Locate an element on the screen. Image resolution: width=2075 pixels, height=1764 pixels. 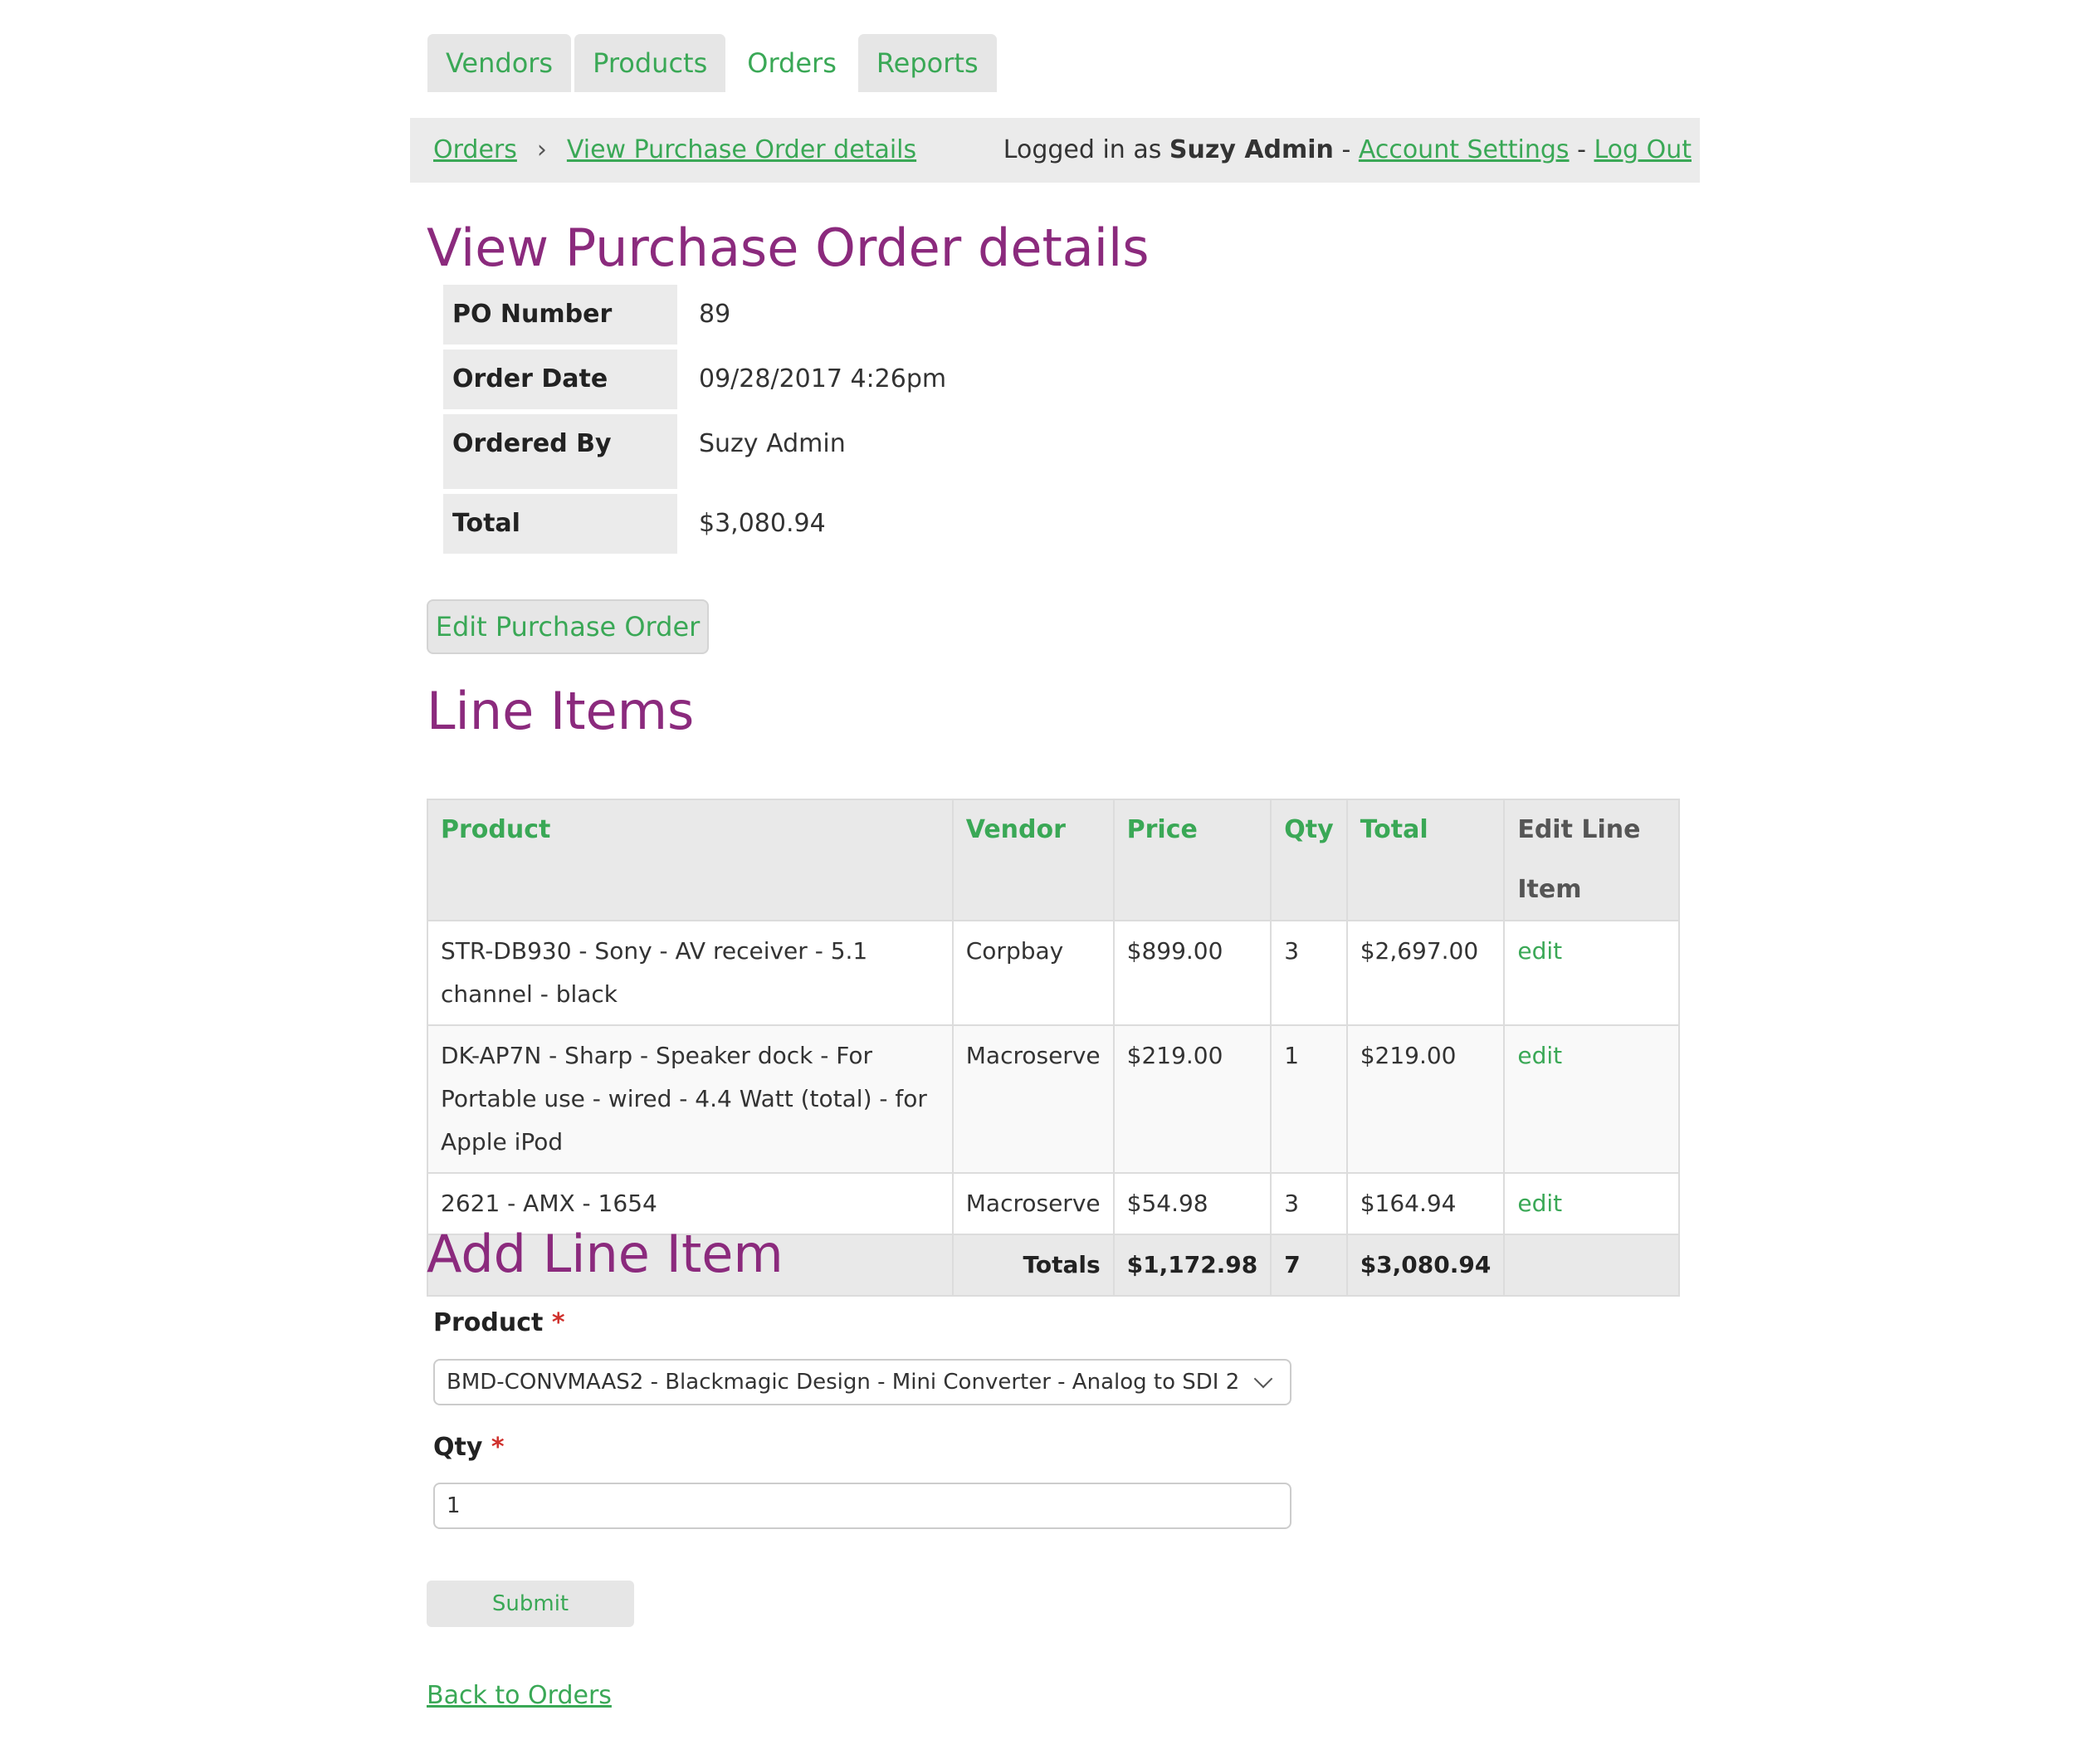
cell-price: $54.98 is located at coordinates (1192, 1203).